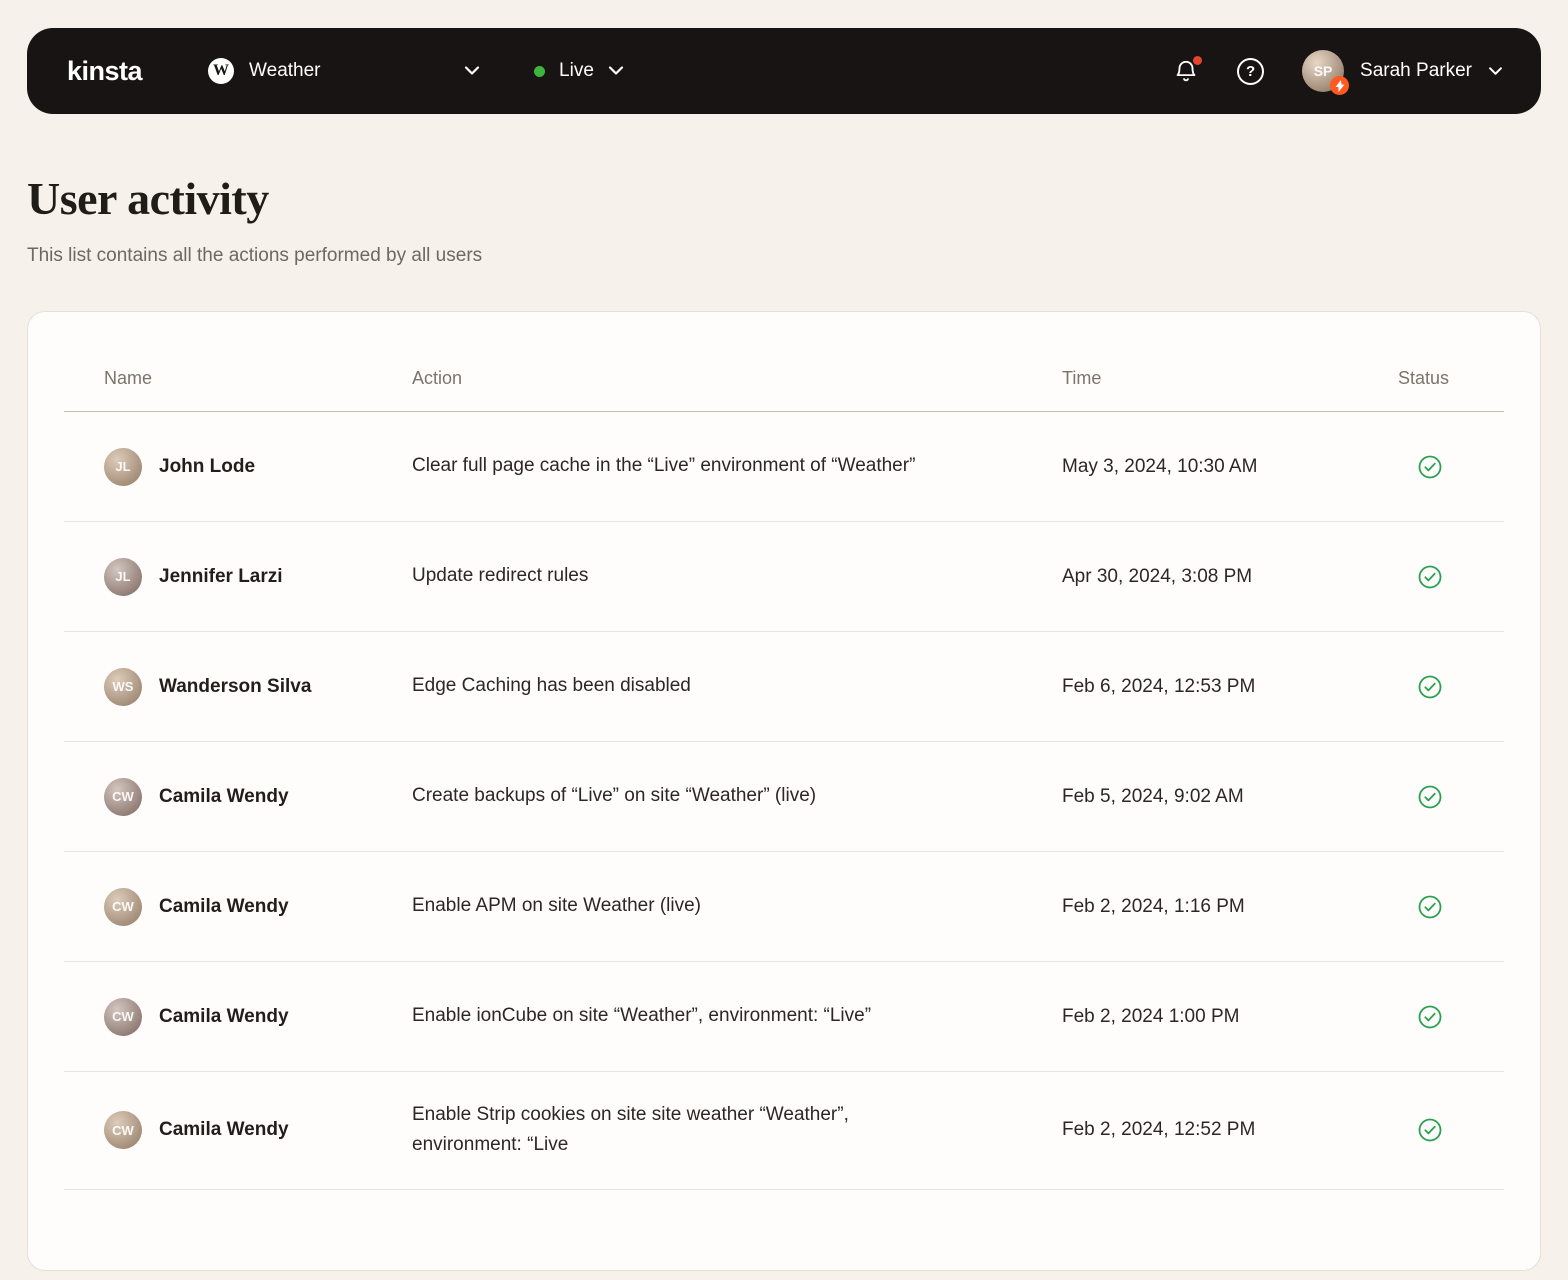 The height and width of the screenshot is (1280, 1568). I want to click on avatar: SP, so click(1326, 72).